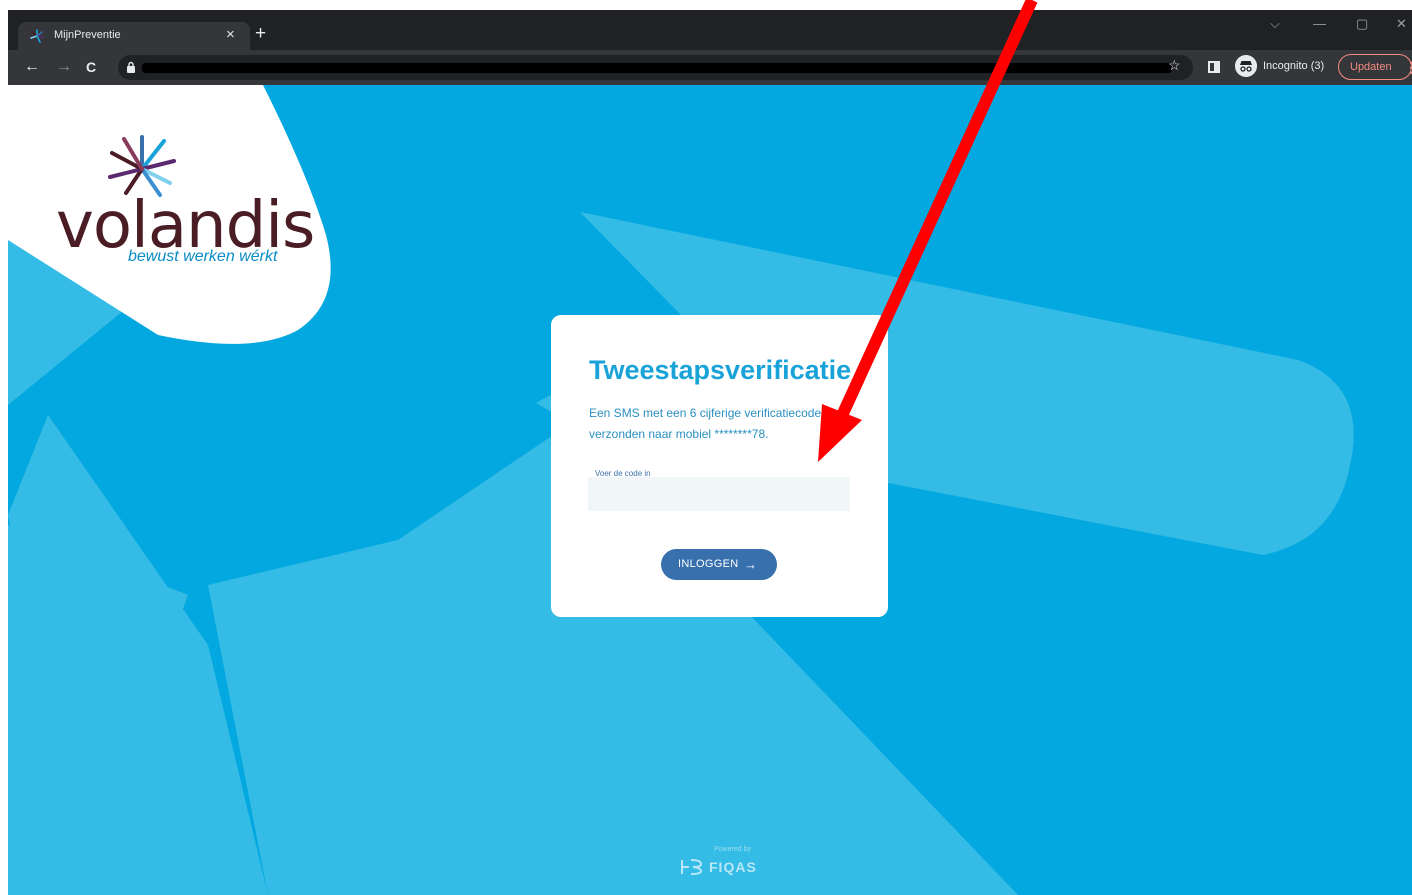 This screenshot has height=895, width=1412. What do you see at coordinates (732, 849) in the screenshot?
I see `powered-by-text: Powered by` at bounding box center [732, 849].